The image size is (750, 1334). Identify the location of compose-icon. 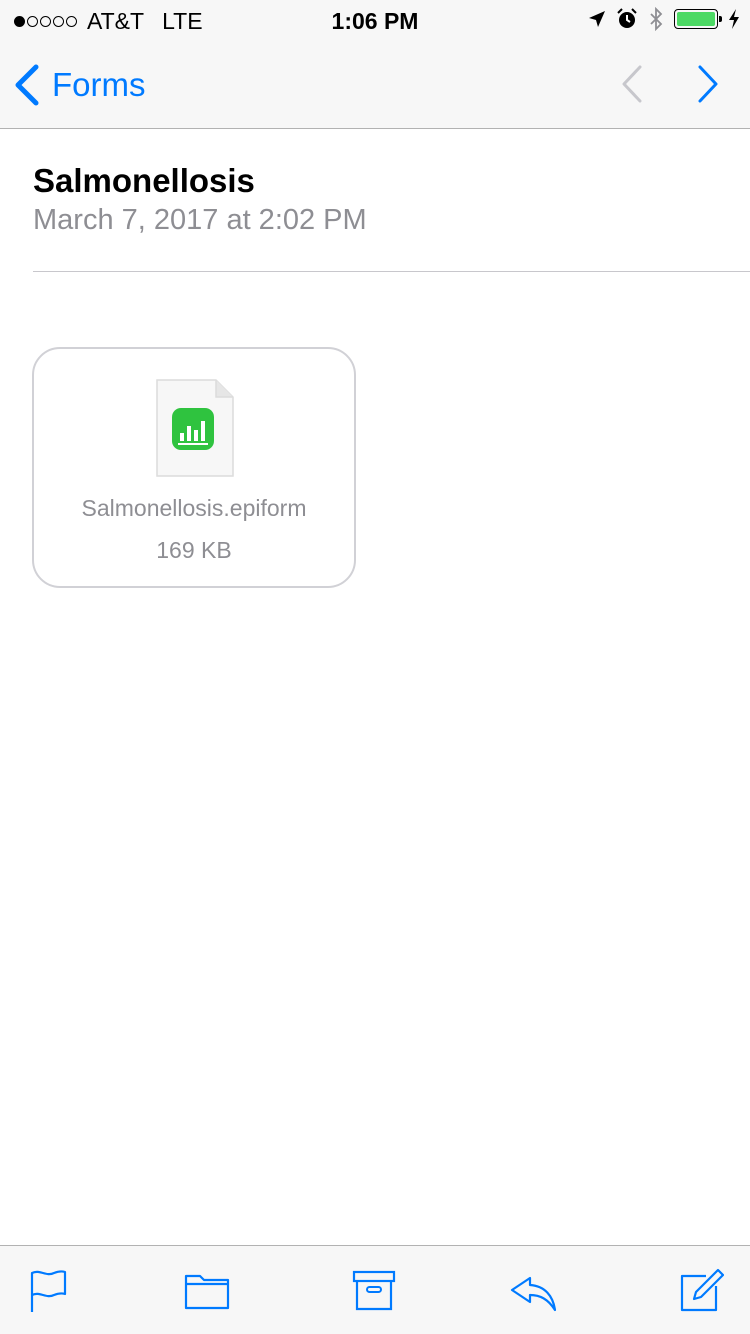
(702, 1290).